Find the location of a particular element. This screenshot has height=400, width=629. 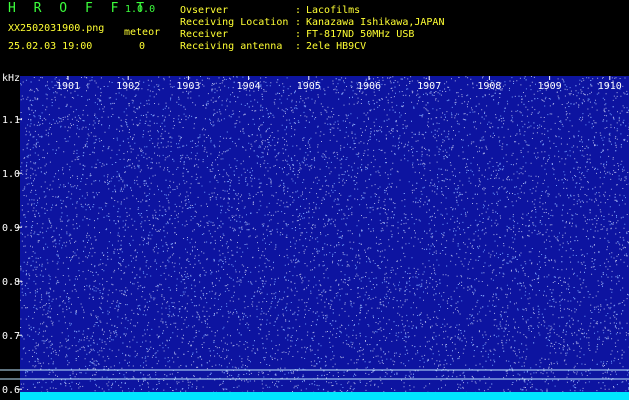

receiver-value: FT-817ND 50MHz USB is located at coordinates (360, 34).